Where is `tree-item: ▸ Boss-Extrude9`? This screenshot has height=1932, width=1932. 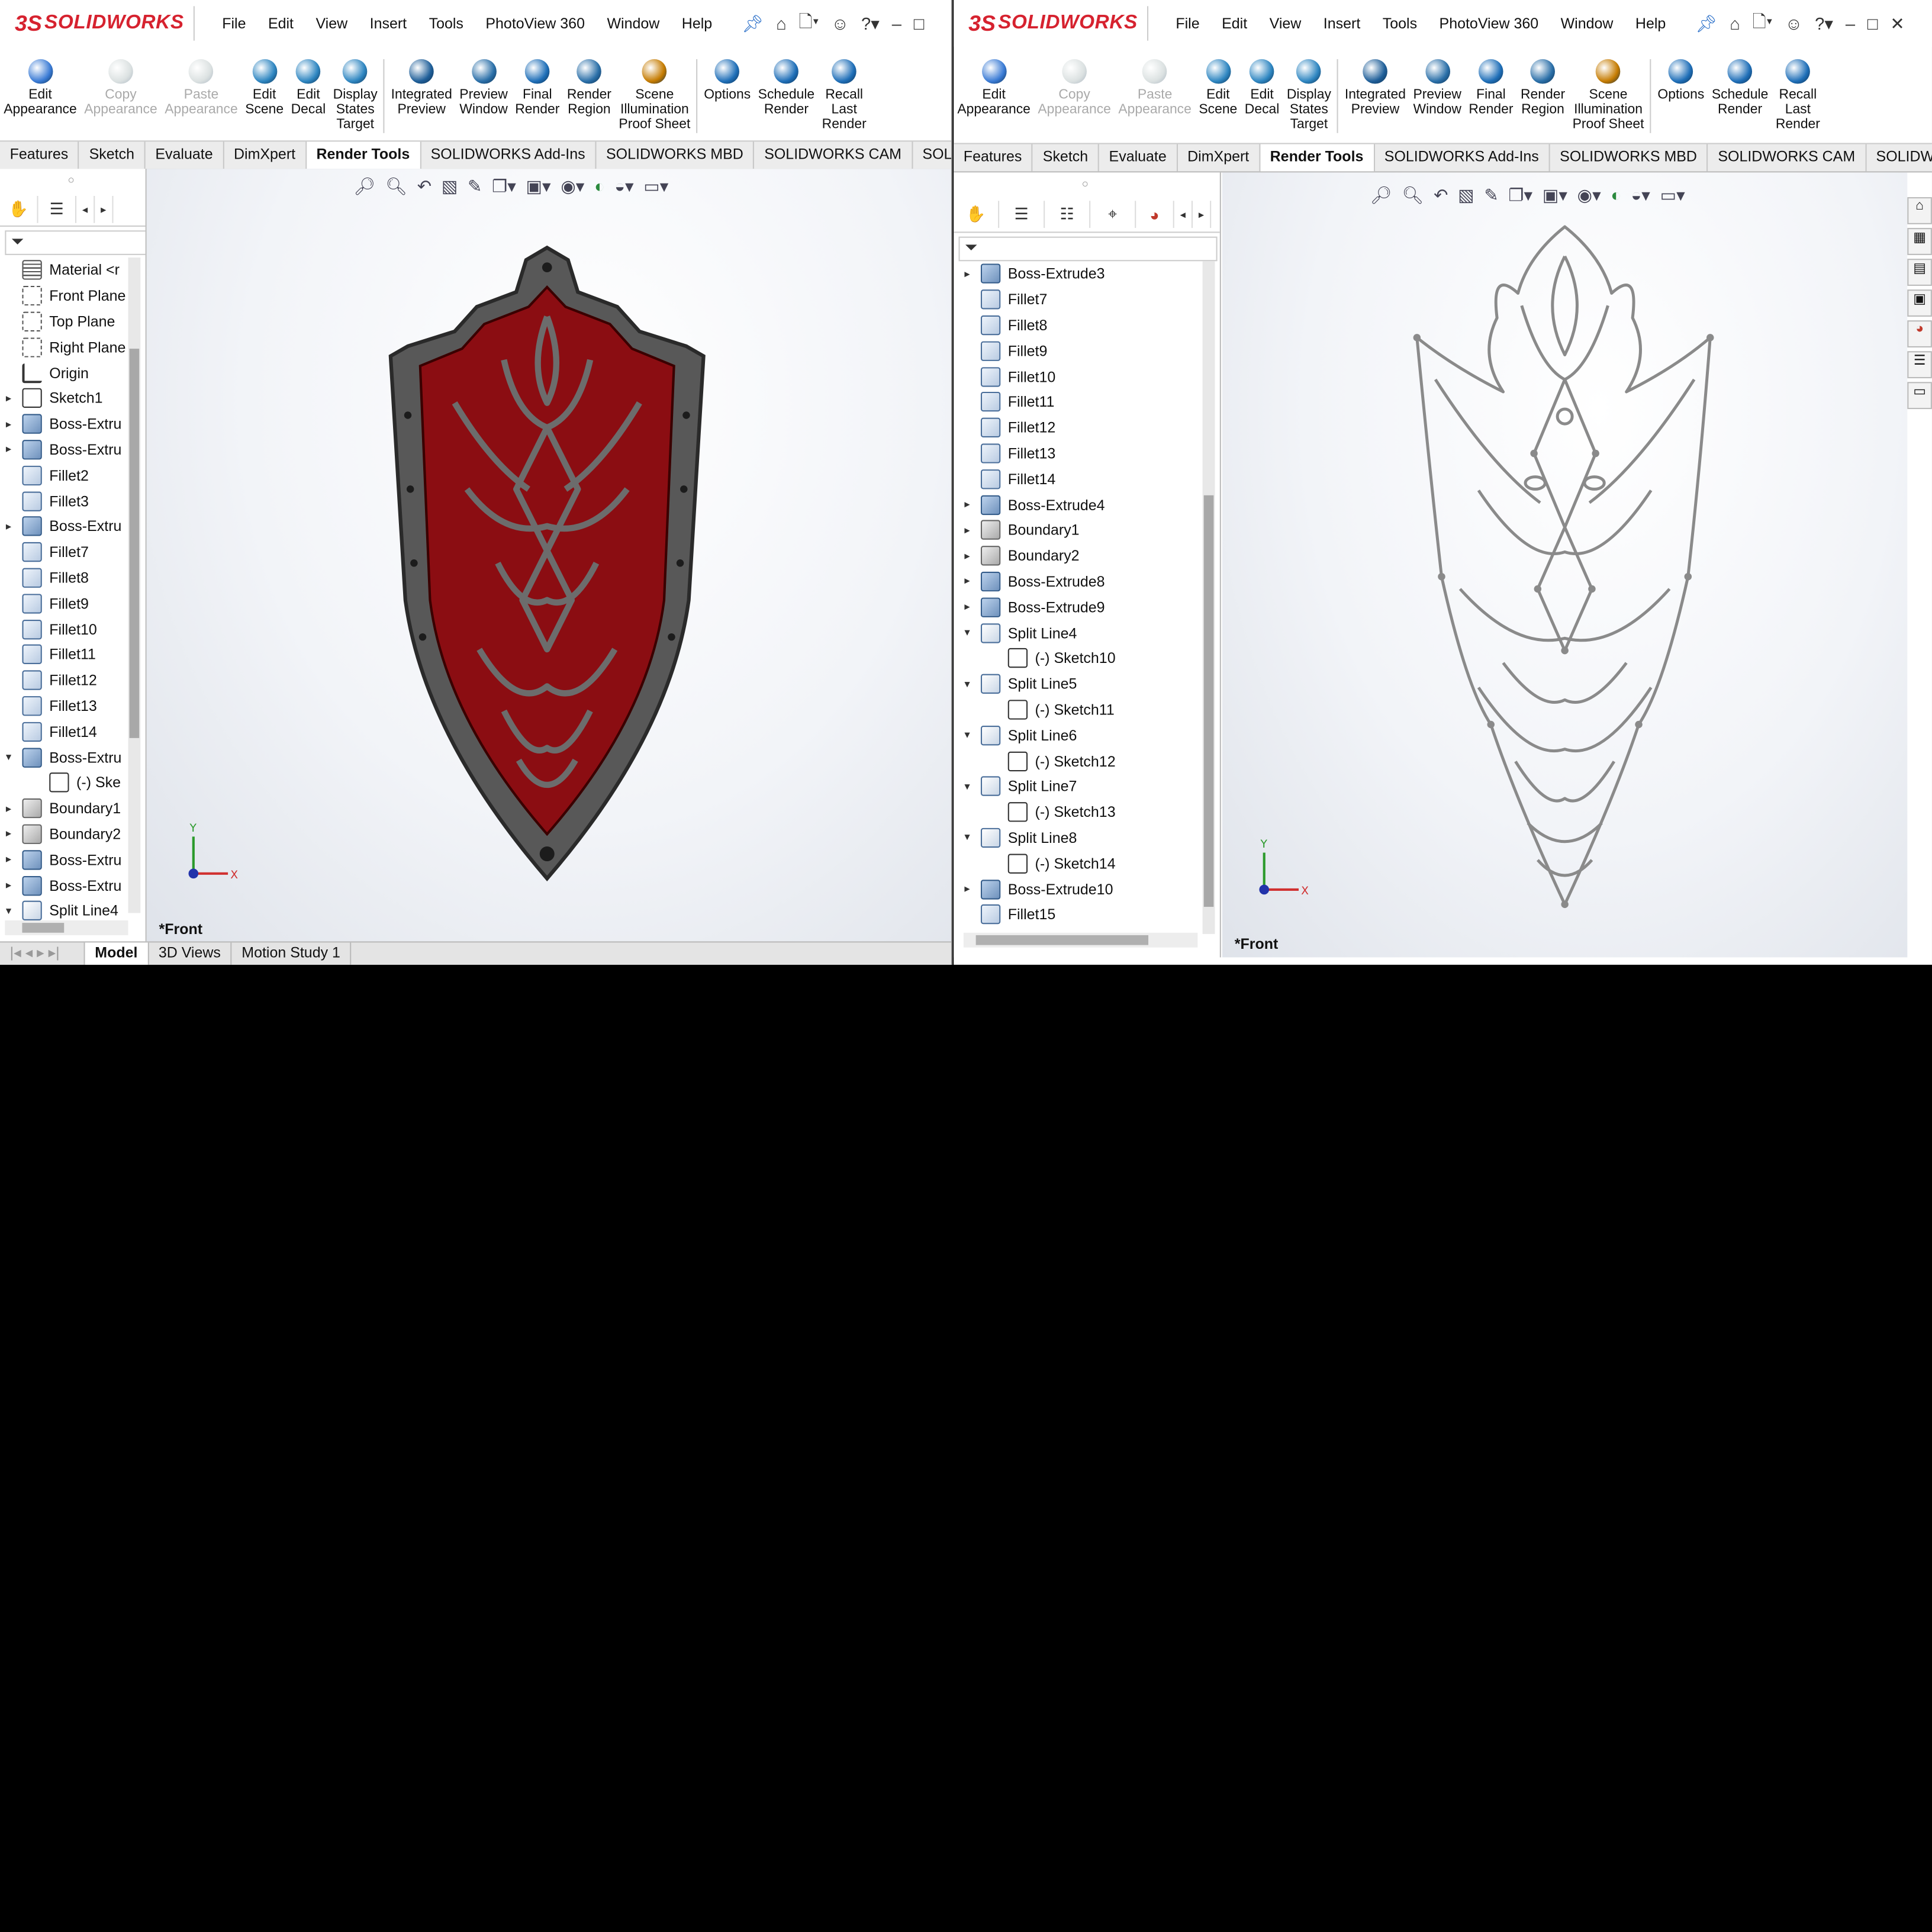
tree-item: ▸ Boss-Extrude9 is located at coordinates (1036, 607).